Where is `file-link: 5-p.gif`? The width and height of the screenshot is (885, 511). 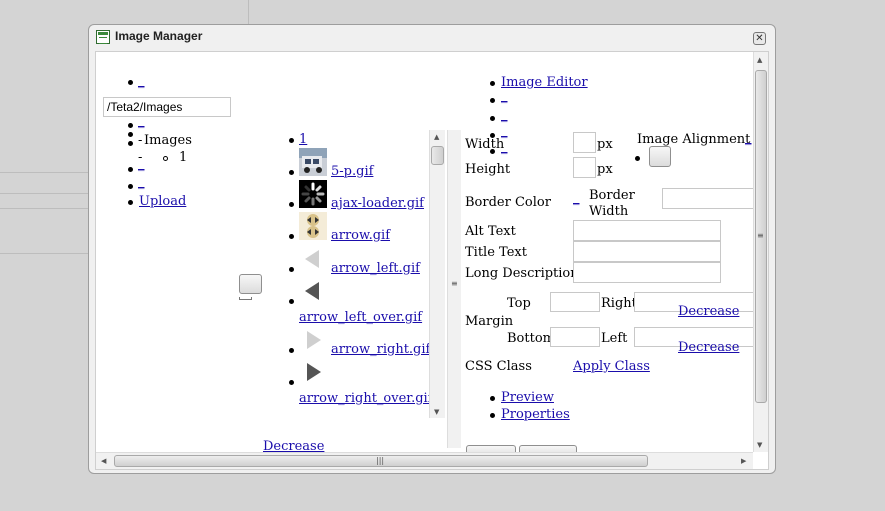
file-link: 5-p.gif is located at coordinates (352, 171).